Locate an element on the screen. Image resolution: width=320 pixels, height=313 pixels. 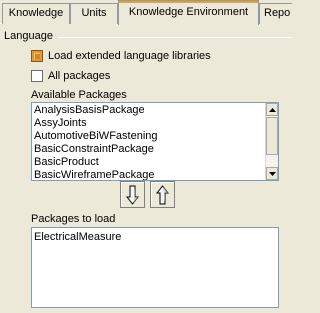
tab-label: Knowledge is located at coordinates (36, 13).